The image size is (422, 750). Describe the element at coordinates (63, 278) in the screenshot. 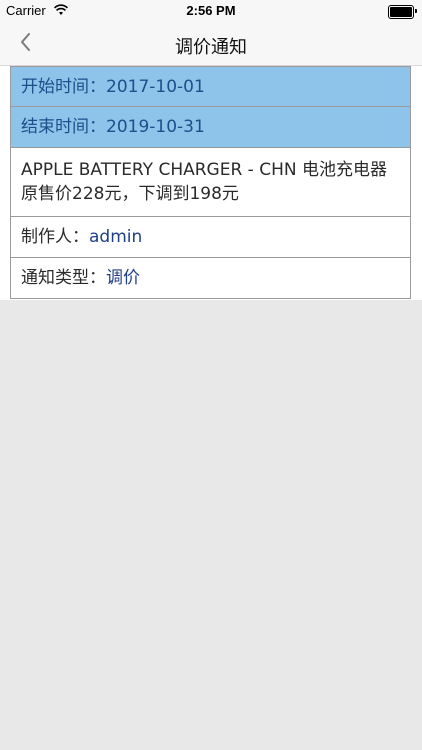

I see `notice-type-label: 通知类型：` at that location.